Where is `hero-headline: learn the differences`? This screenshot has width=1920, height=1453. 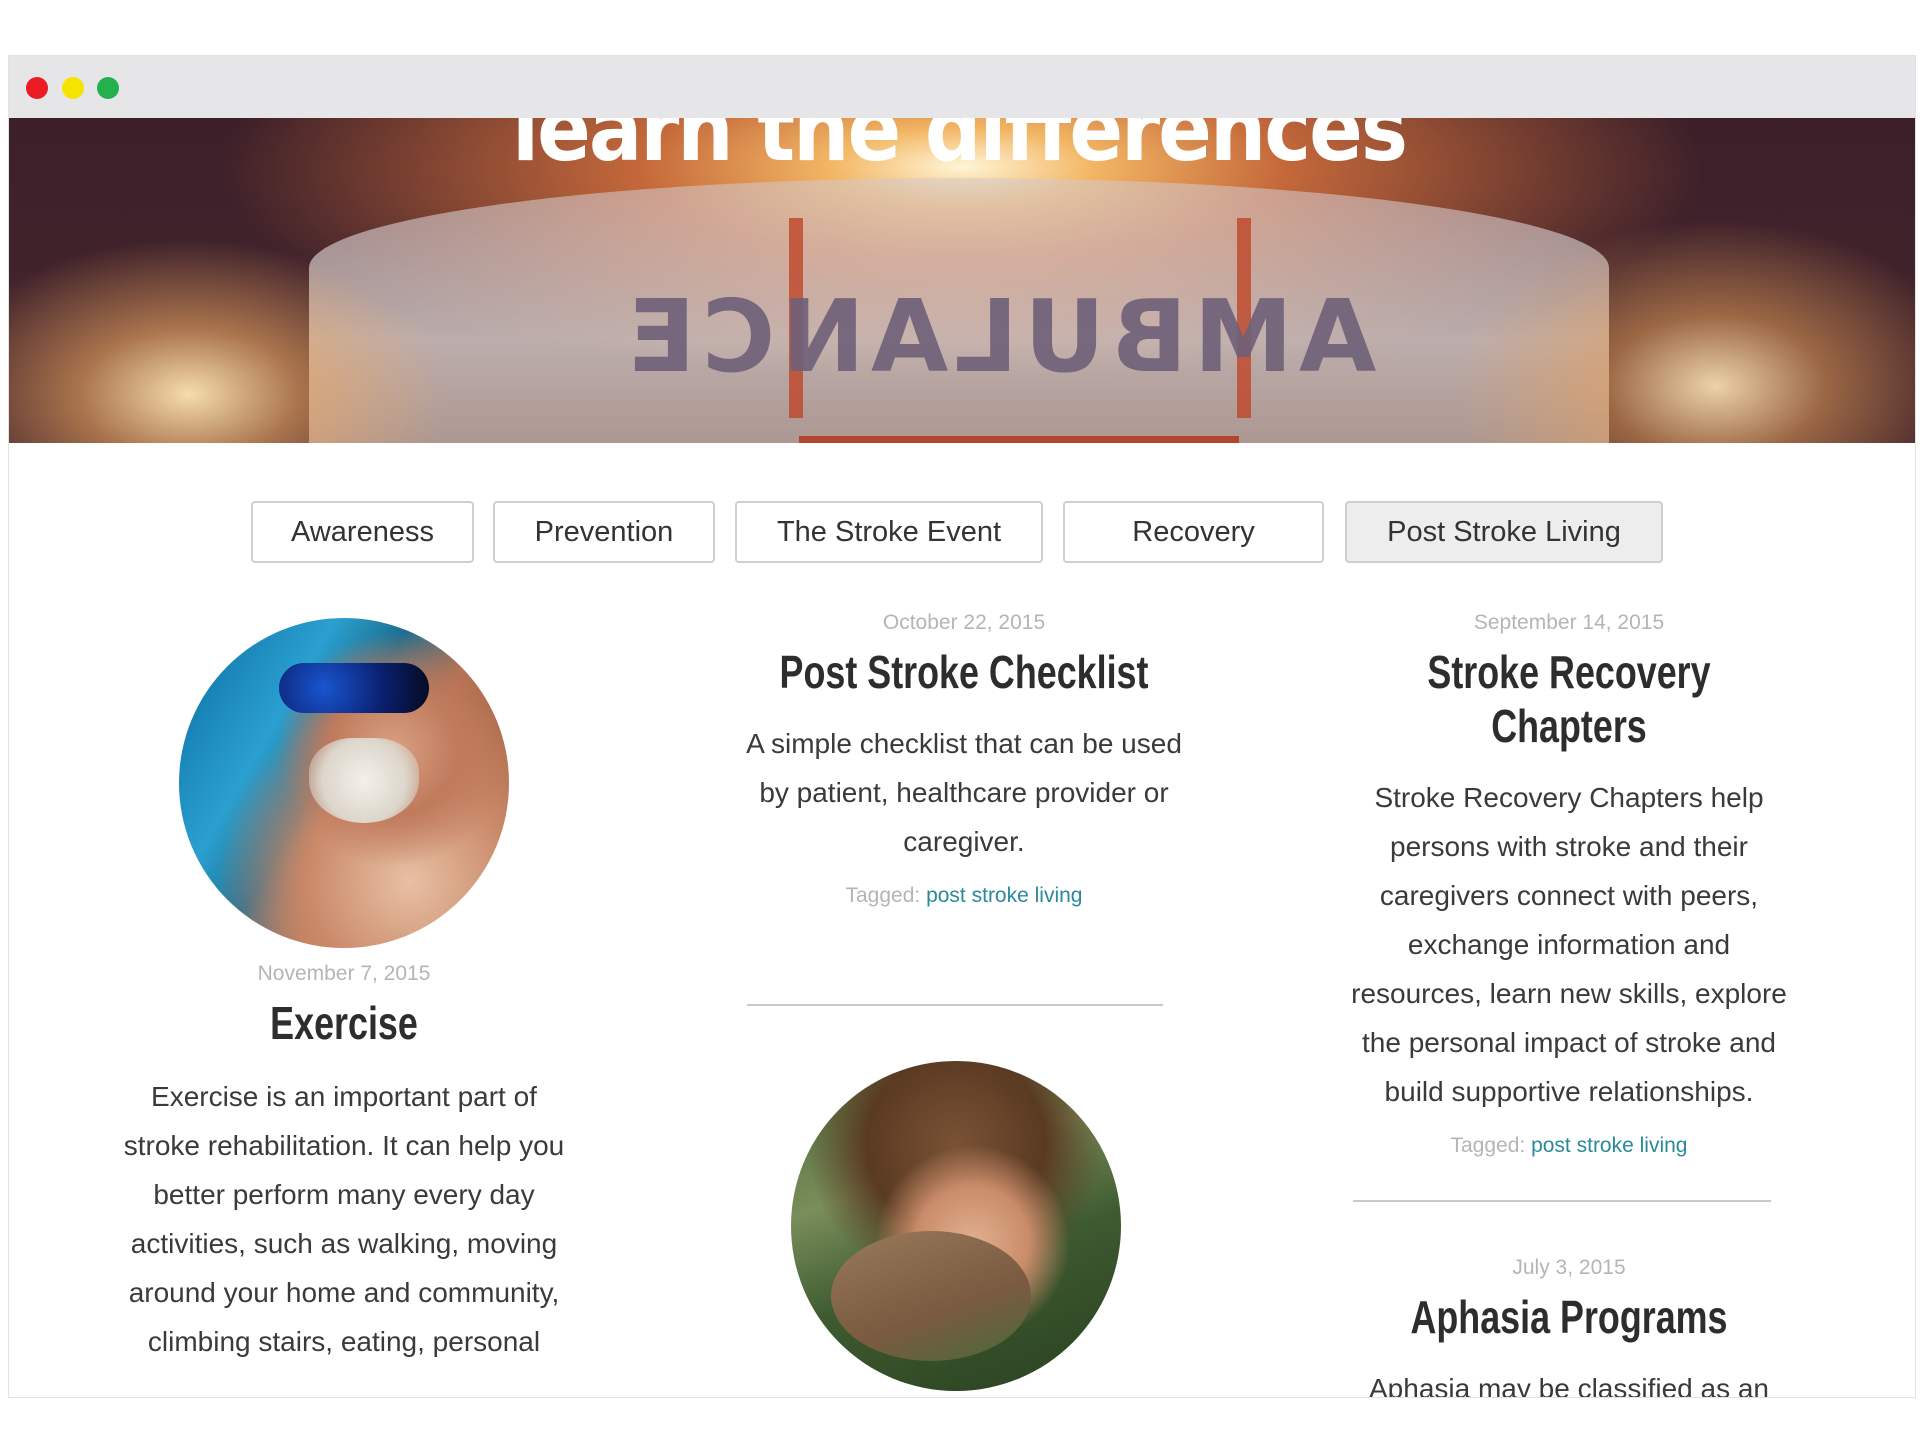
hero-headline: learn the differences is located at coordinates (960, 149).